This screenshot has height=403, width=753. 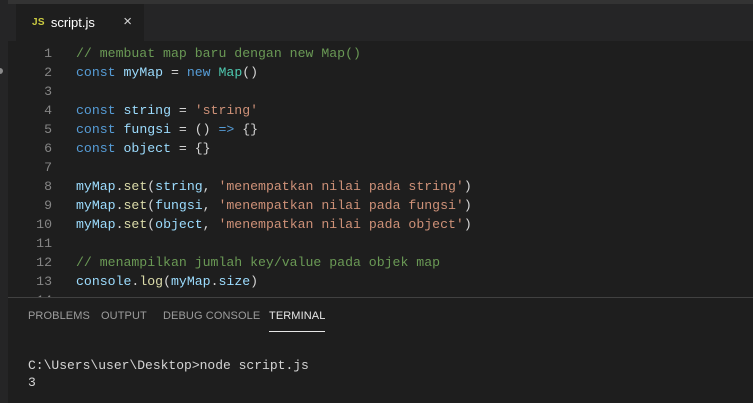 I want to click on code-token: new, so click(x=198, y=72).